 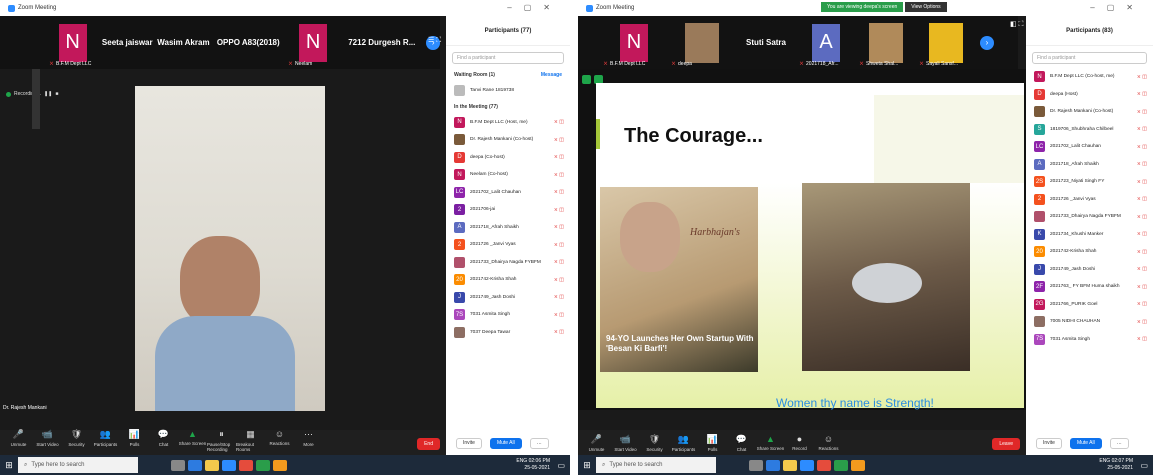 What do you see at coordinates (508, 298) in the screenshot?
I see `participant-row: J 2021749_Jash Doshi ⨯ ◫` at bounding box center [508, 298].